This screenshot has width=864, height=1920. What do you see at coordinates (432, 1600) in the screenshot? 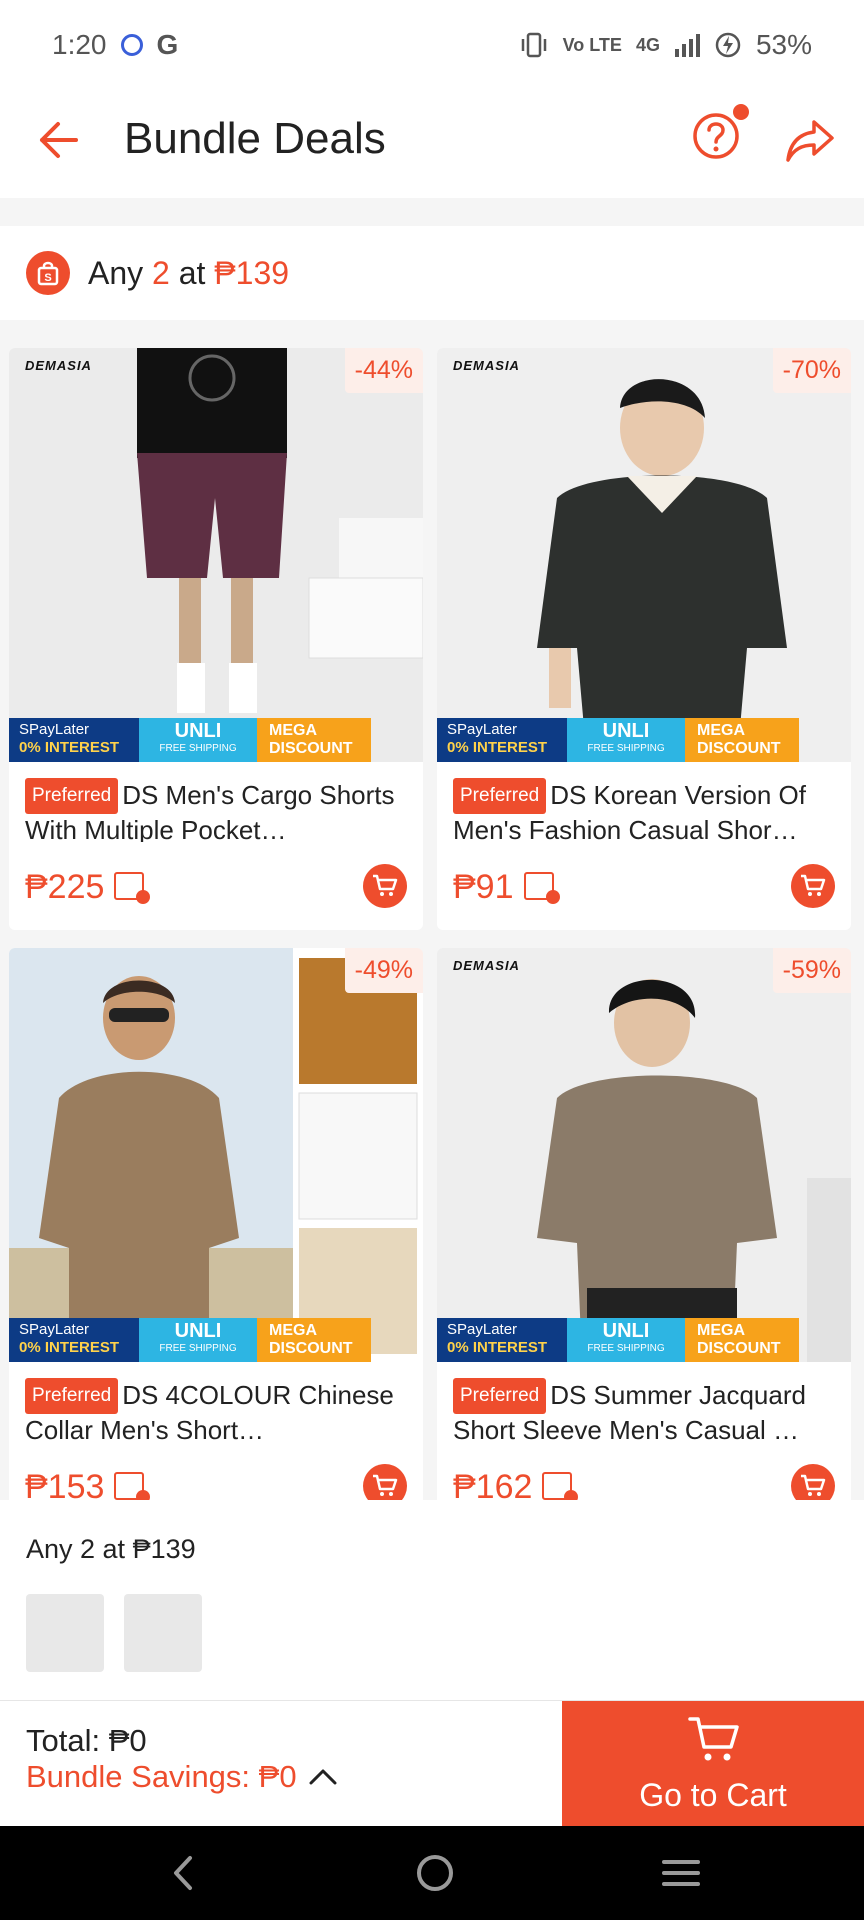
I see `bundle-panel: Any 2 at ₱139` at bounding box center [432, 1600].